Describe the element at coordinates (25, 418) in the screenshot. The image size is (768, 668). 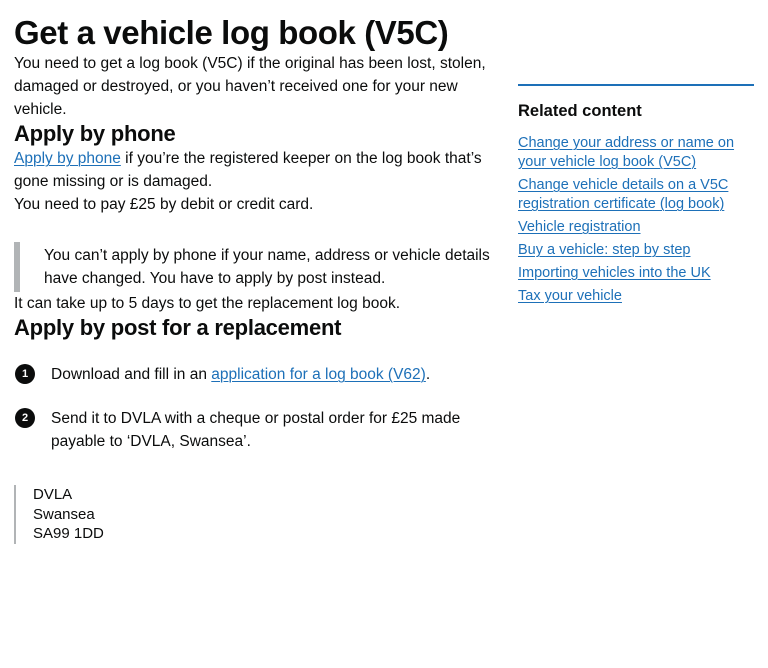
I see `step-number-badge: 2` at that location.